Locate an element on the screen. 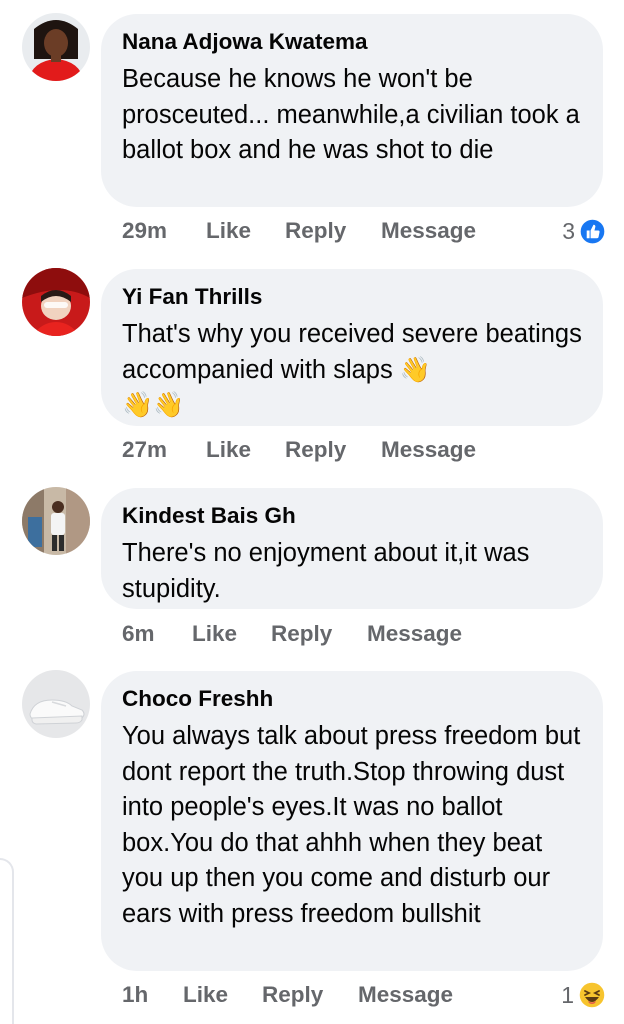 This screenshot has height=1024, width=624. reply-thread-line is located at coordinates (7, 941).